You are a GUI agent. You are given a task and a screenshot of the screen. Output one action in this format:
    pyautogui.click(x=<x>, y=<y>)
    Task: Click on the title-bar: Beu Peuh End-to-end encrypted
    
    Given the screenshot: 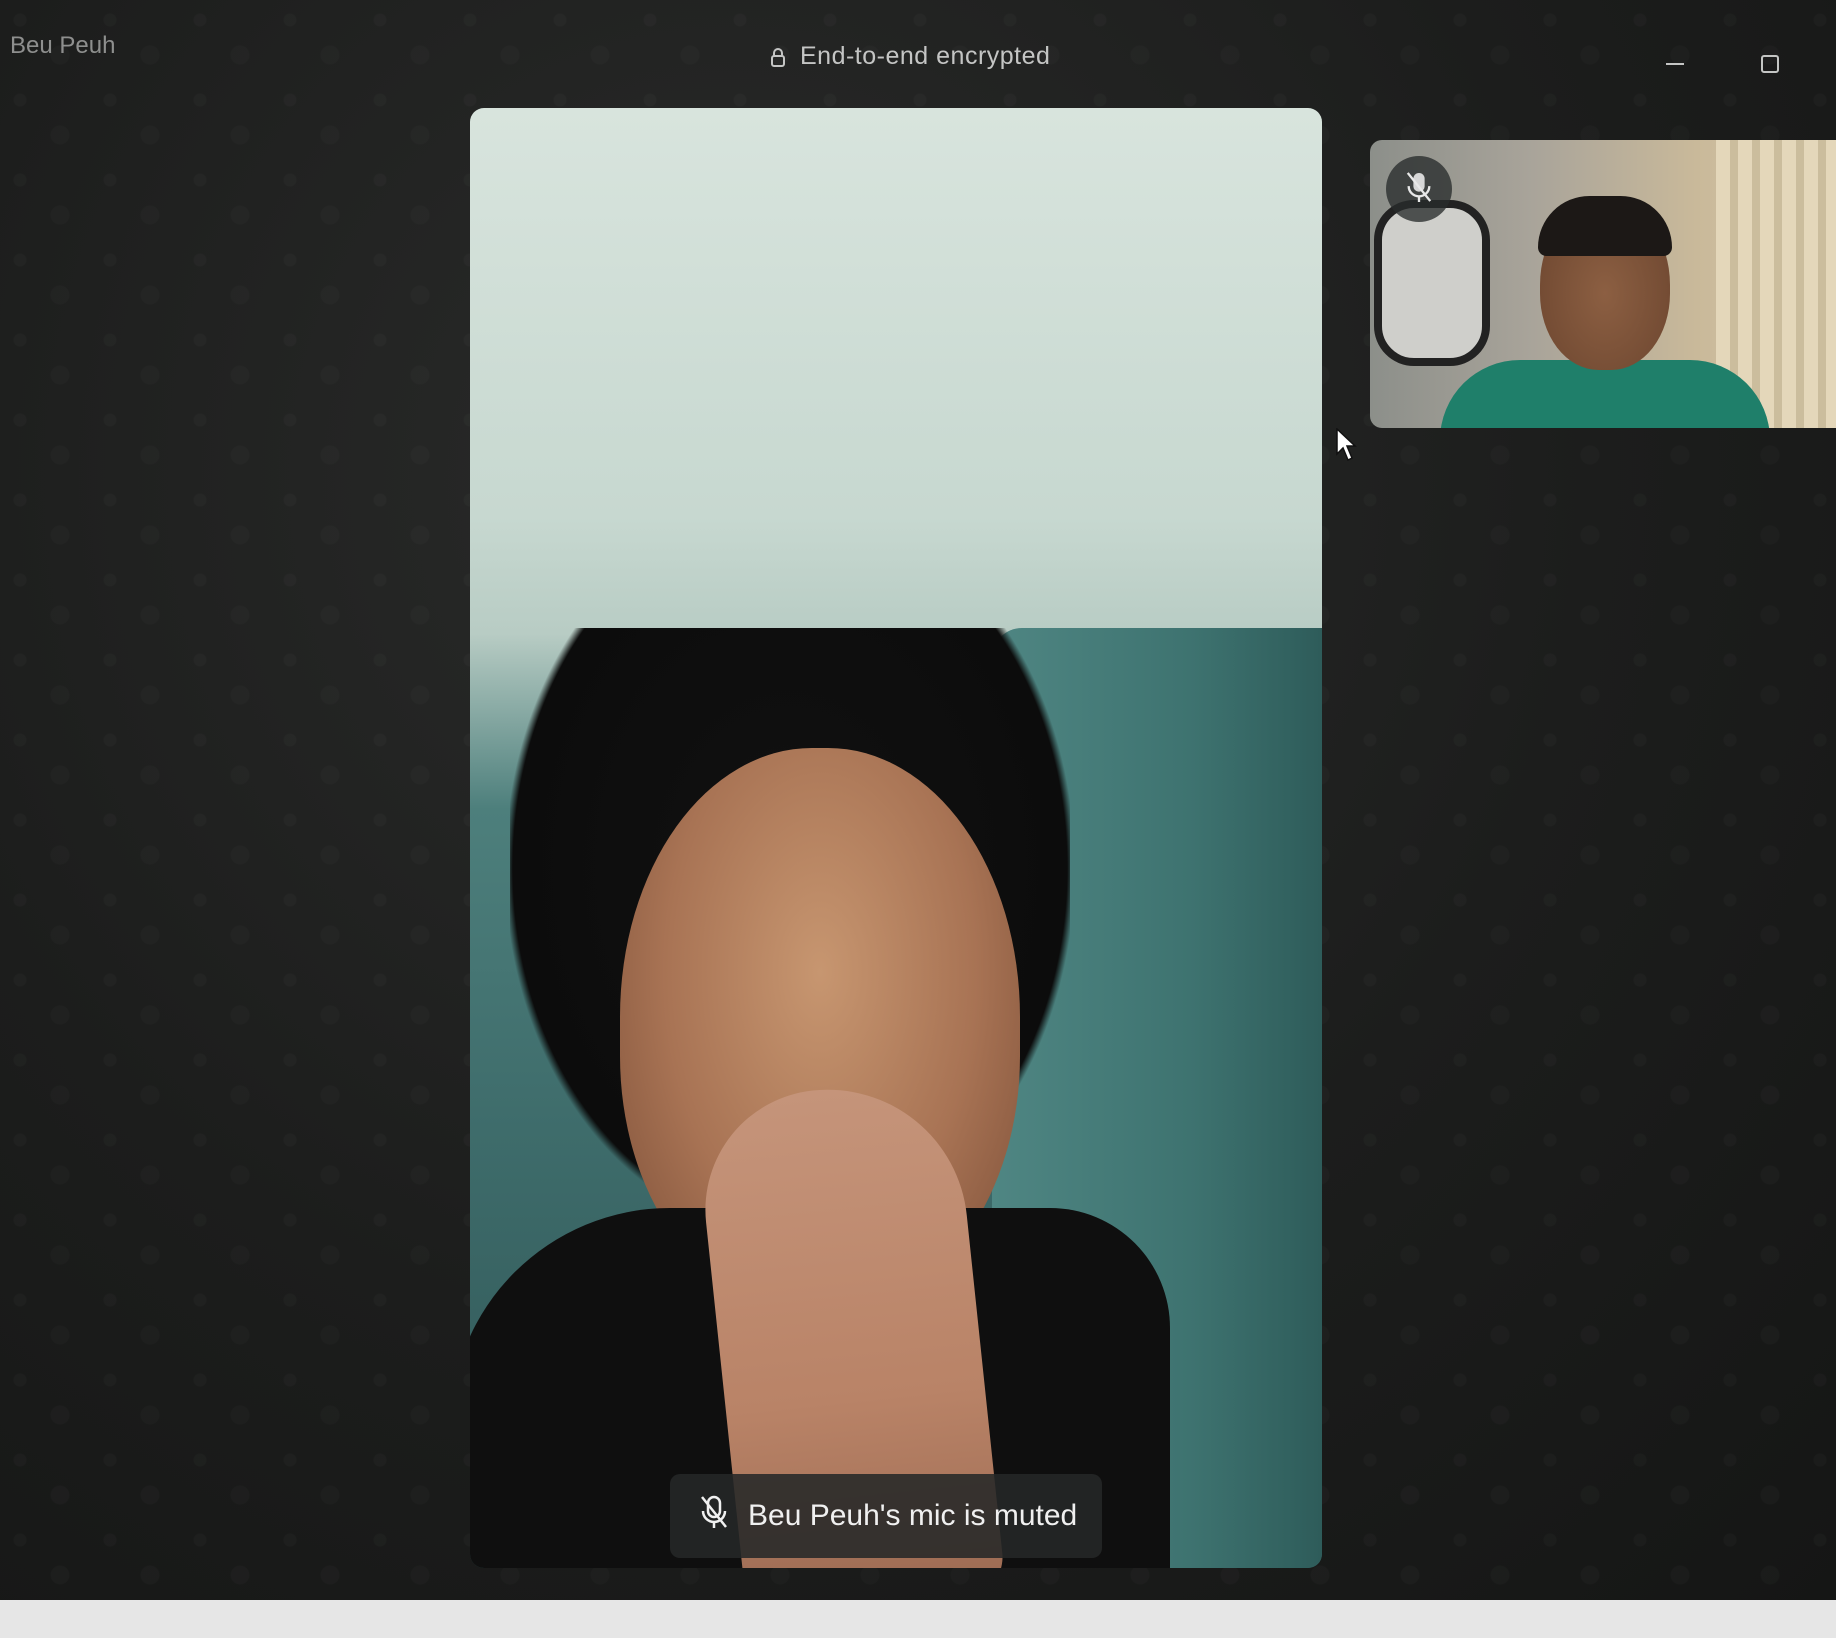 What is the action you would take?
    pyautogui.click(x=918, y=50)
    